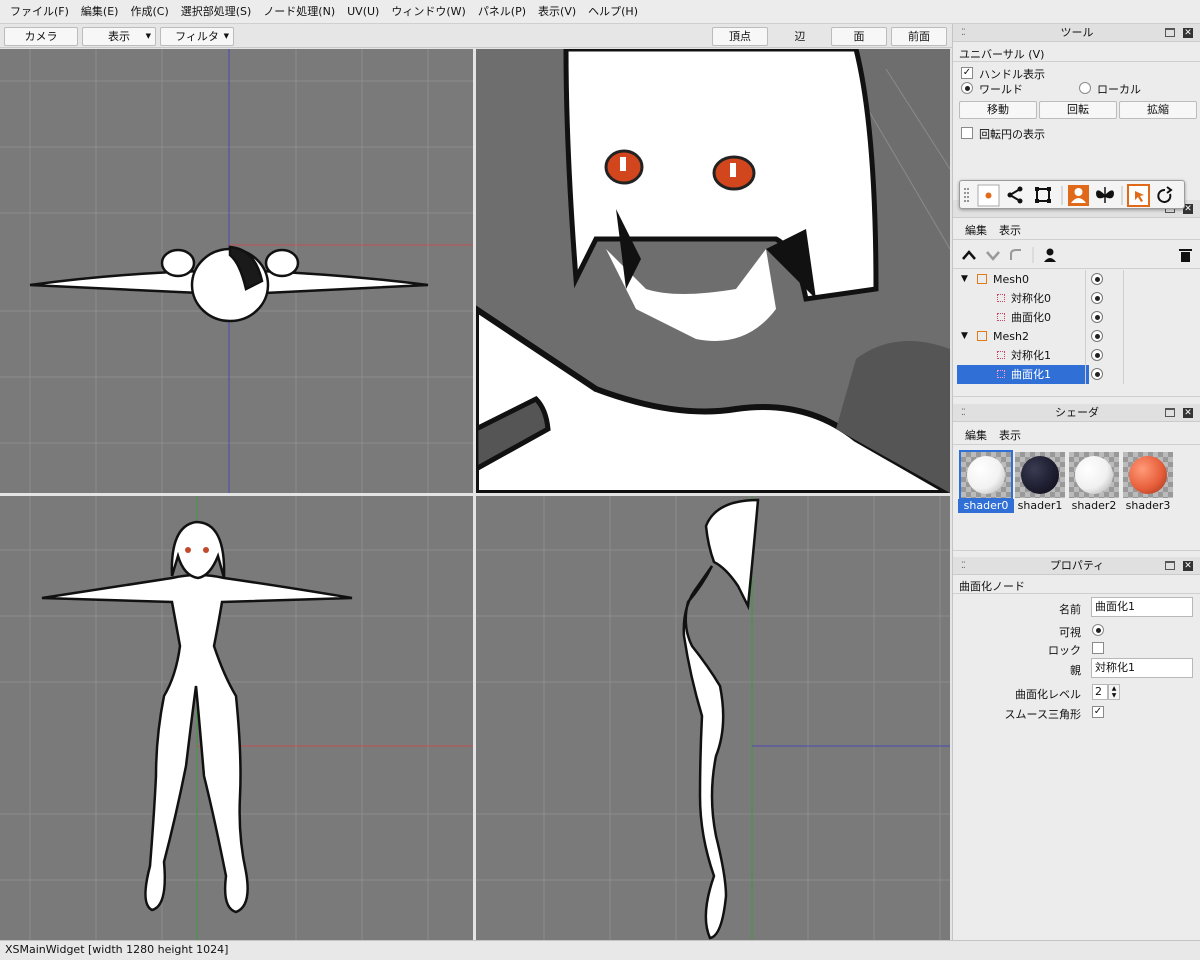 This screenshot has width=1200, height=960. I want to click on node-toolbar, so click(1077, 255).